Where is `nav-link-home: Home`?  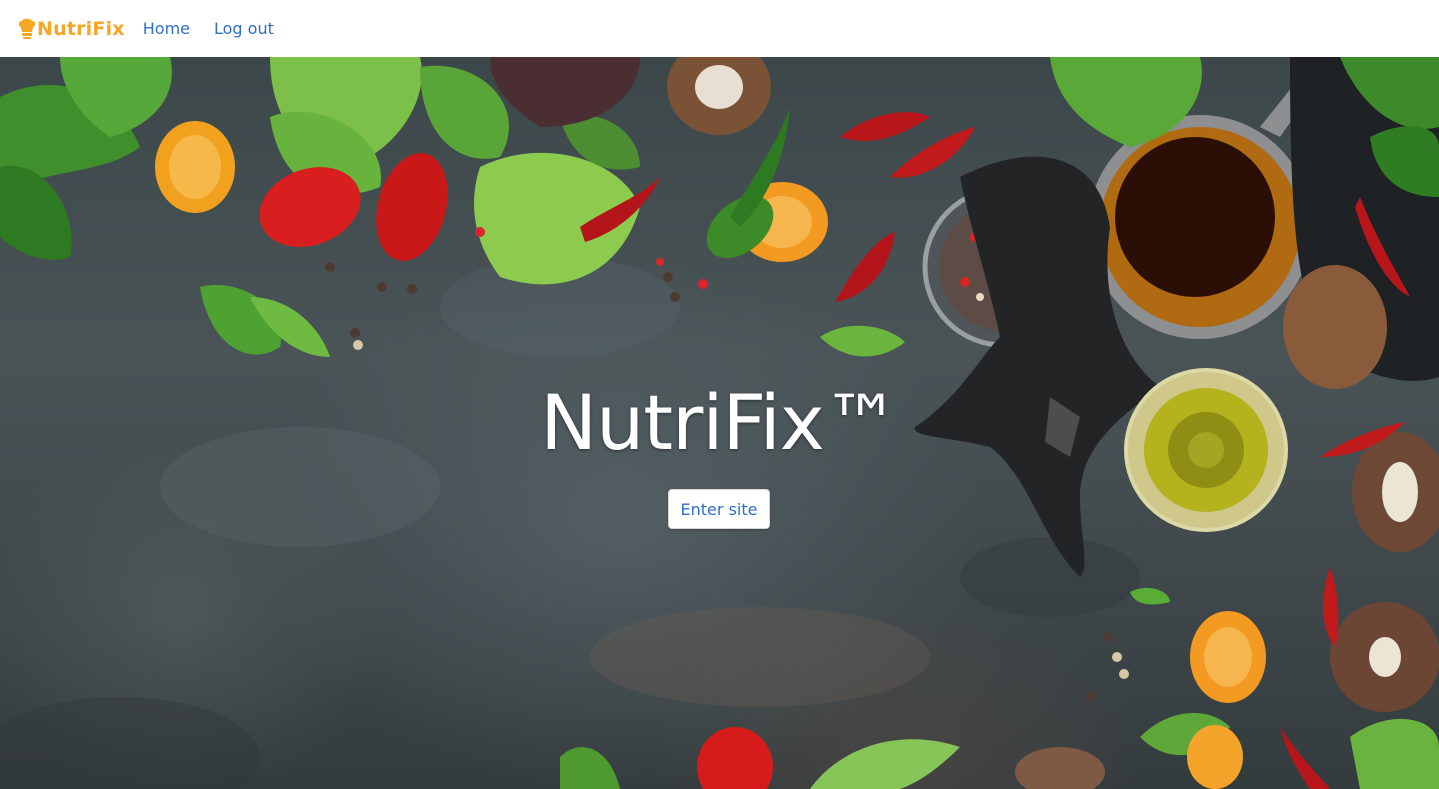
nav-link-home: Home is located at coordinates (166, 28).